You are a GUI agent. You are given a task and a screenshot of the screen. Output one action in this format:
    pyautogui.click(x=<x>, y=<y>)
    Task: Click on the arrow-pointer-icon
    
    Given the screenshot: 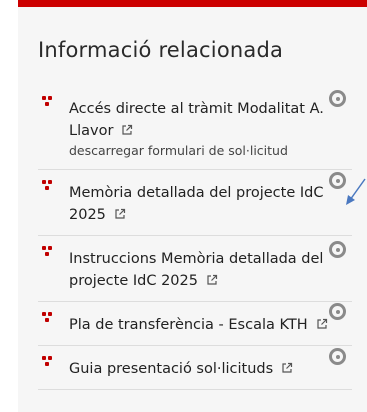 What is the action you would take?
    pyautogui.click(x=356, y=191)
    